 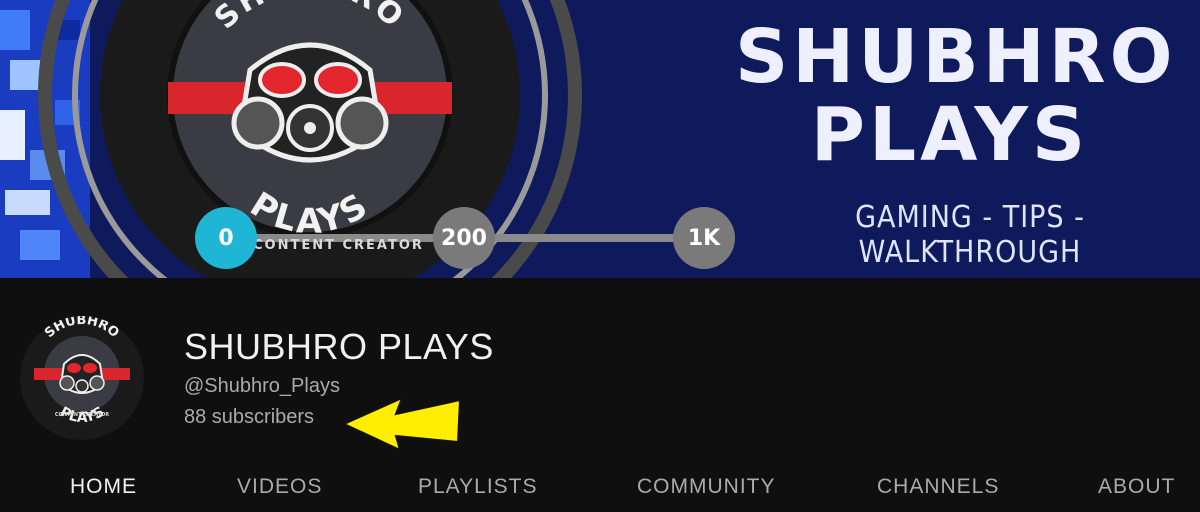 I want to click on banner-title-line2: PLAYS, so click(x=950, y=135).